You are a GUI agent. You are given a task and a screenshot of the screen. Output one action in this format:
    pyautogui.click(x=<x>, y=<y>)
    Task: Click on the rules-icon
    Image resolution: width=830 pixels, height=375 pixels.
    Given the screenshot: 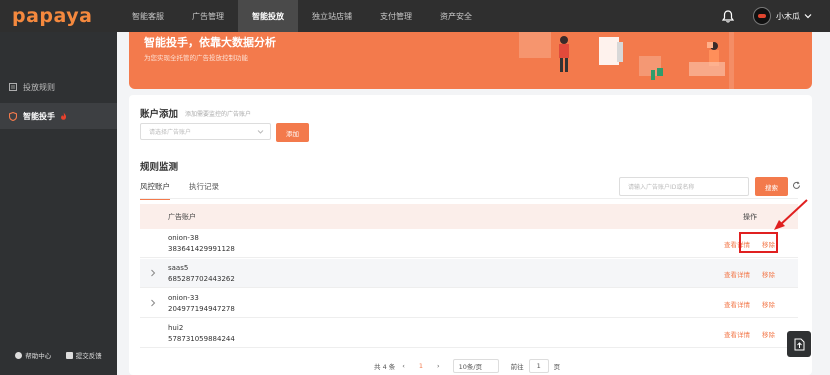 What is the action you would take?
    pyautogui.click(x=13, y=87)
    